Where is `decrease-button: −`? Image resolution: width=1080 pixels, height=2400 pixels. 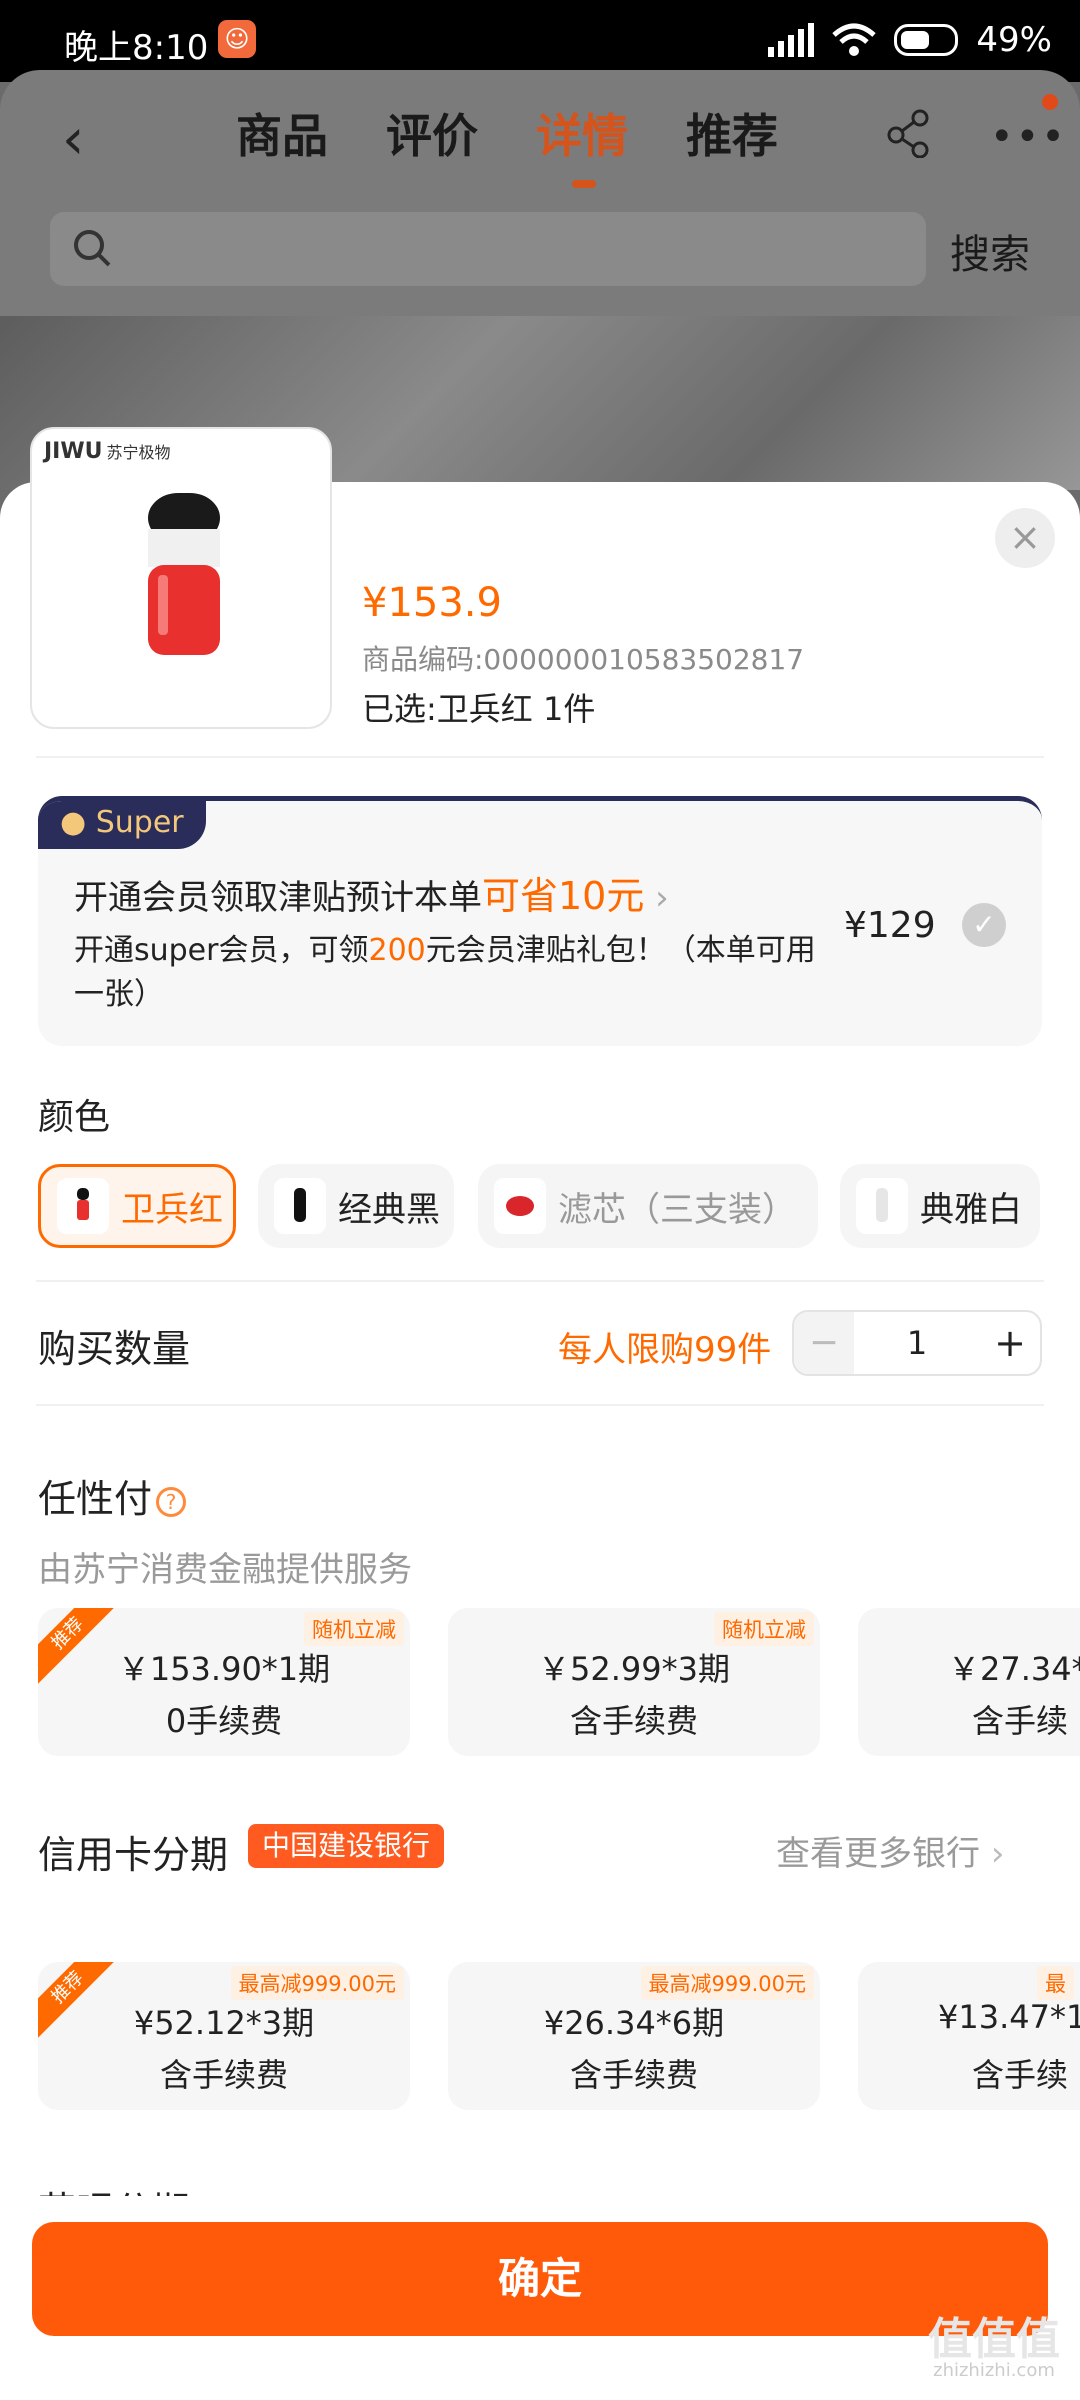 decrease-button: − is located at coordinates (824, 1343).